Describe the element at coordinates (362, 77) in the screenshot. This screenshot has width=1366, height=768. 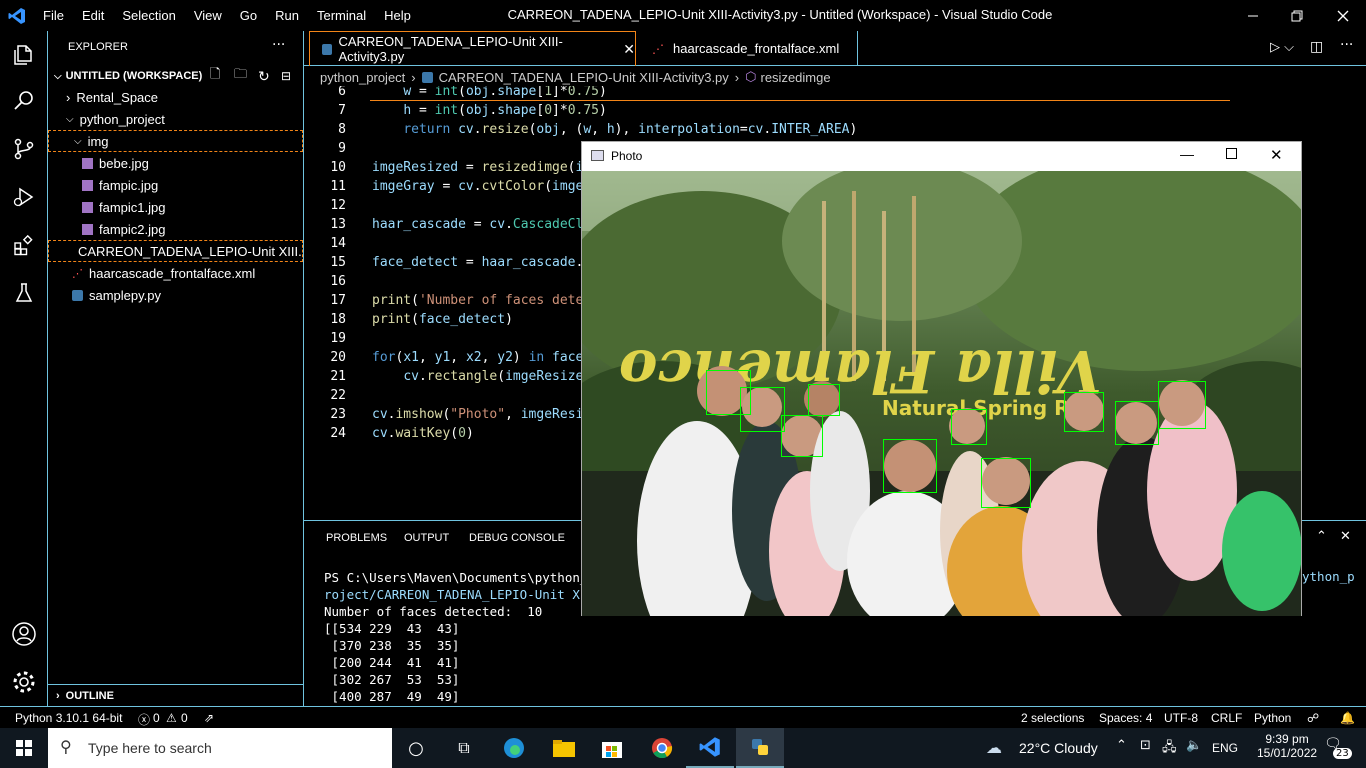
I see `breadcrumb-folder: python_project` at that location.